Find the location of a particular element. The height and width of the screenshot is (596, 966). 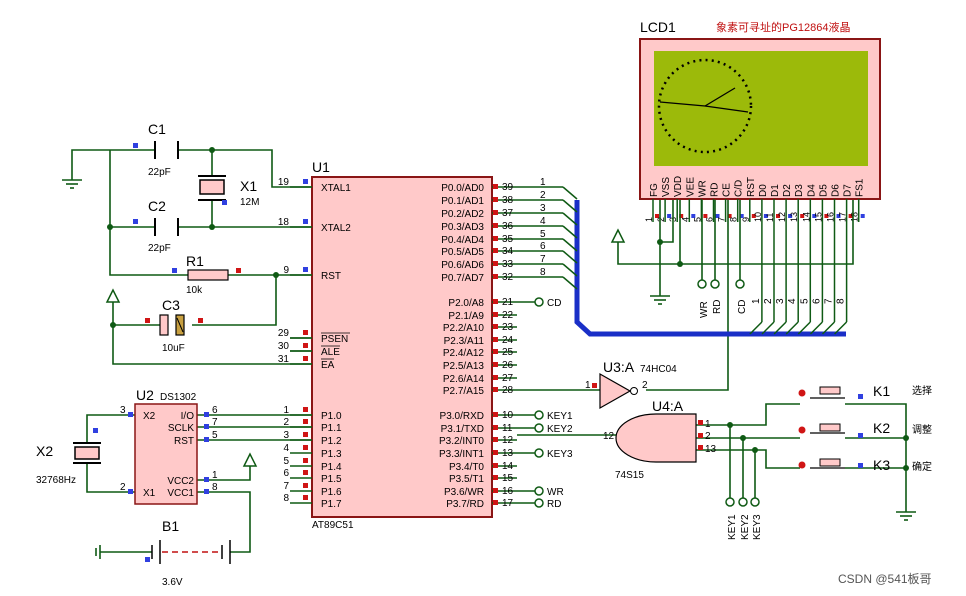

mcu-pin-p0-0-ad0: P0.0/AD0 39 is located at coordinates (479, 188).